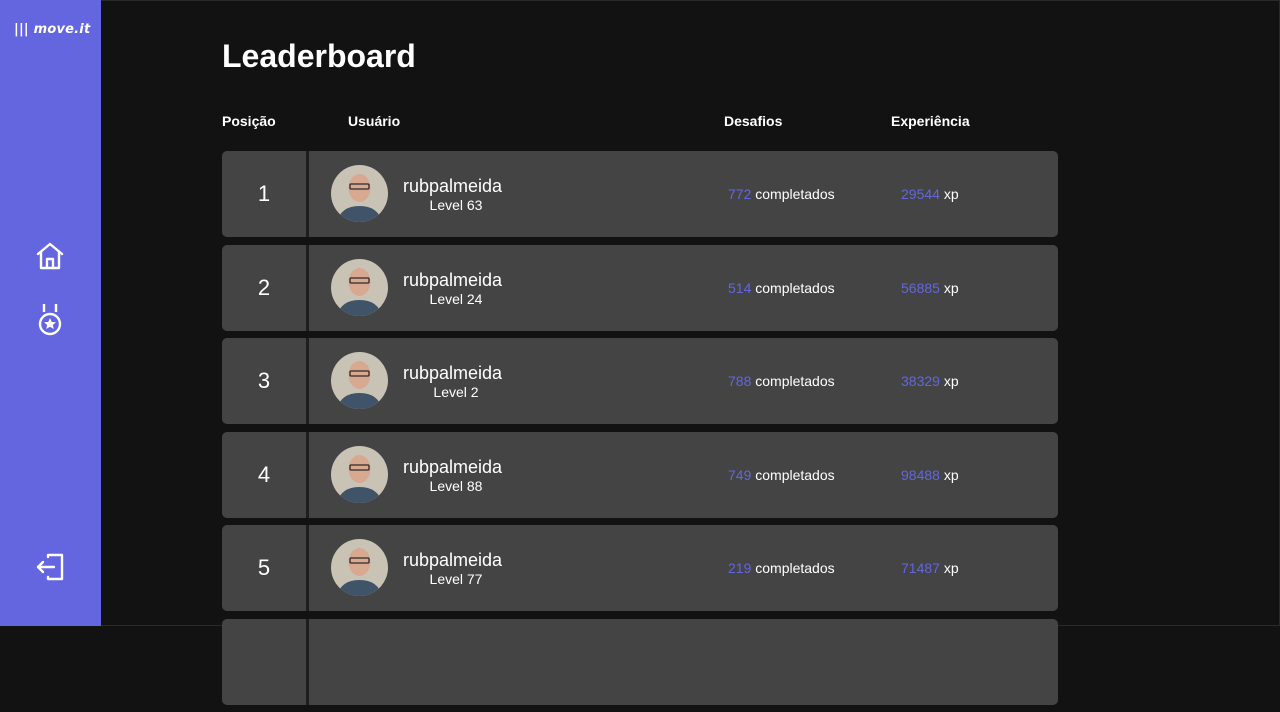 The image size is (1280, 712). Describe the element at coordinates (640, 661) in the screenshot. I see `table-row-partial` at that location.